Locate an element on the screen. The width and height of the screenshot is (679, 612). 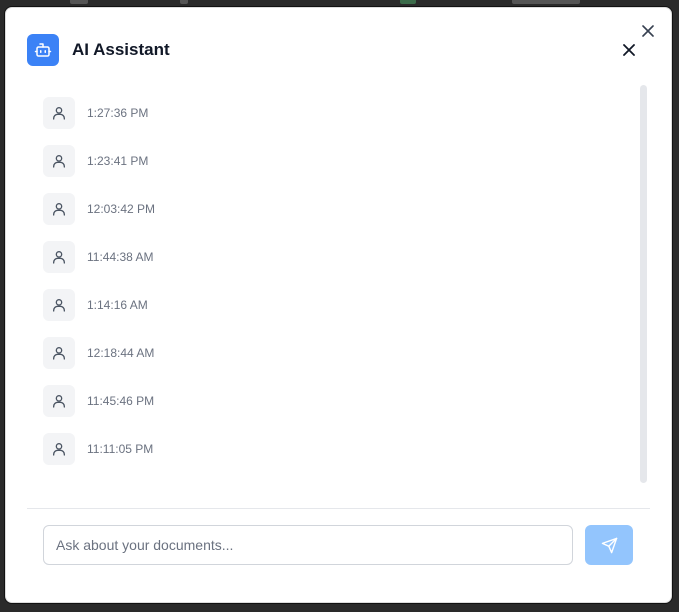
message-timestamp: 1:23:41 PM is located at coordinates (118, 161).